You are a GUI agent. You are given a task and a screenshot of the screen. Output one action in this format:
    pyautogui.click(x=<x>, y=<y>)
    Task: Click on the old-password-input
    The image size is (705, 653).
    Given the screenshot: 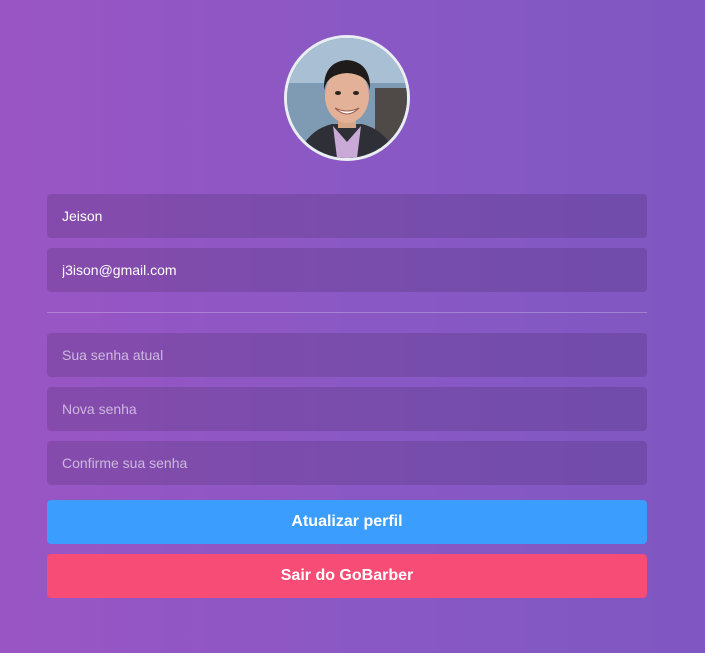 What is the action you would take?
    pyautogui.click(x=347, y=355)
    